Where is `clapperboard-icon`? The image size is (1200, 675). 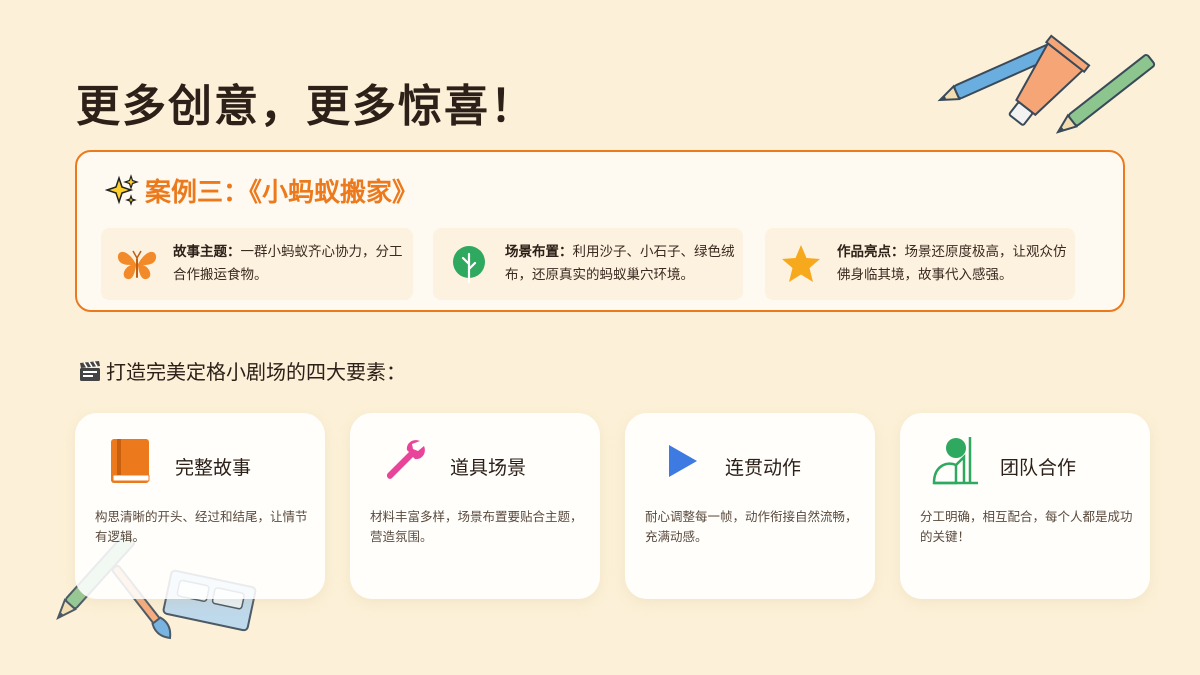
clapperboard-icon is located at coordinates (90, 370).